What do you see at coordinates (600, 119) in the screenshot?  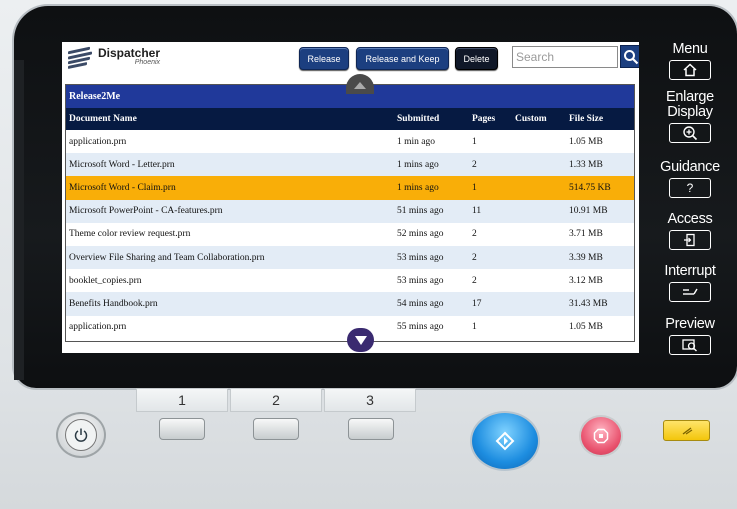 I see `column-header-file-size: File Size` at bounding box center [600, 119].